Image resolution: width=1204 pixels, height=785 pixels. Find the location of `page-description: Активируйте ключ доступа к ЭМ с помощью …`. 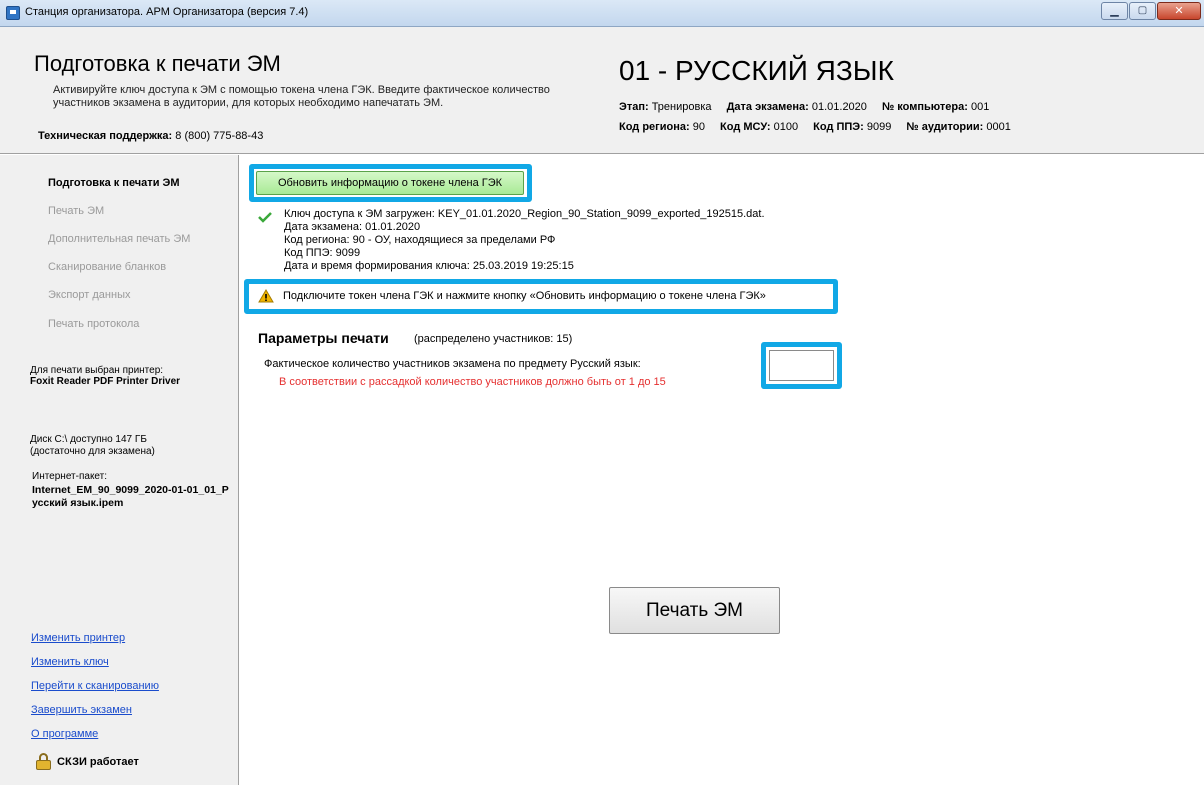

page-description: Активируйте ключ доступа к ЭМ с помощью … is located at coordinates (301, 96).